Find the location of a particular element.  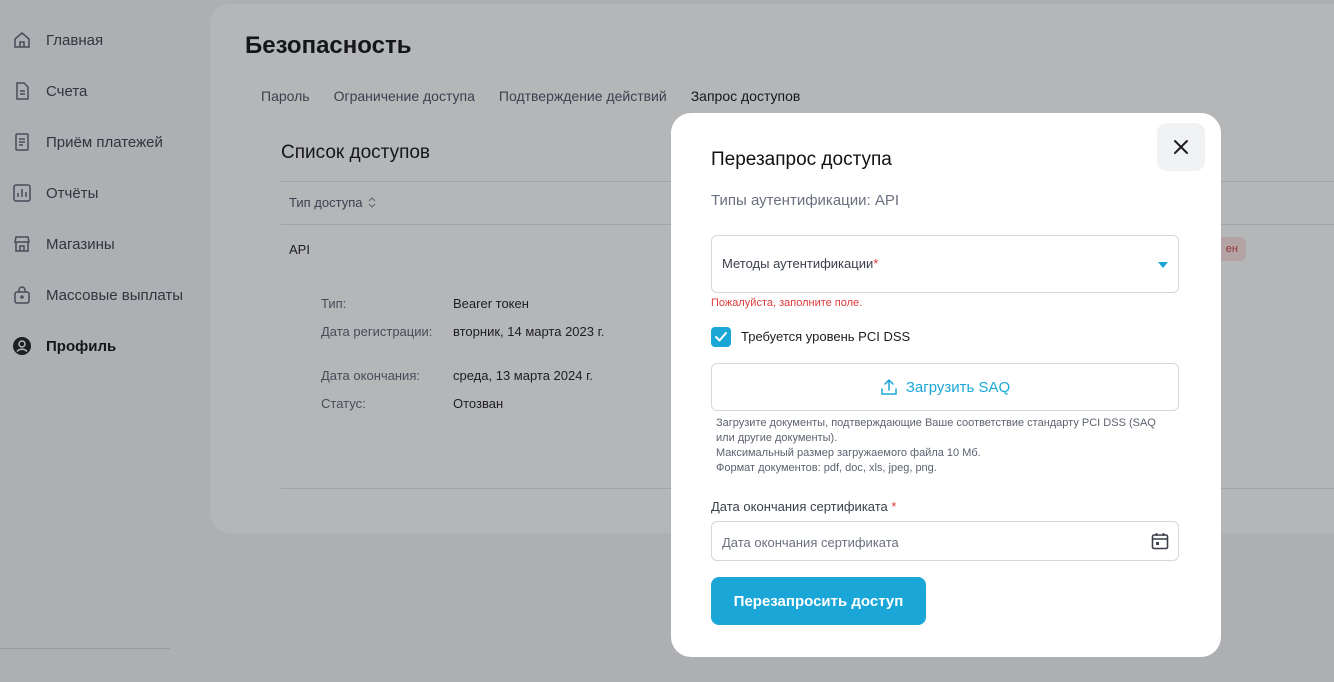

pci-dss-checkbox is located at coordinates (721, 337).